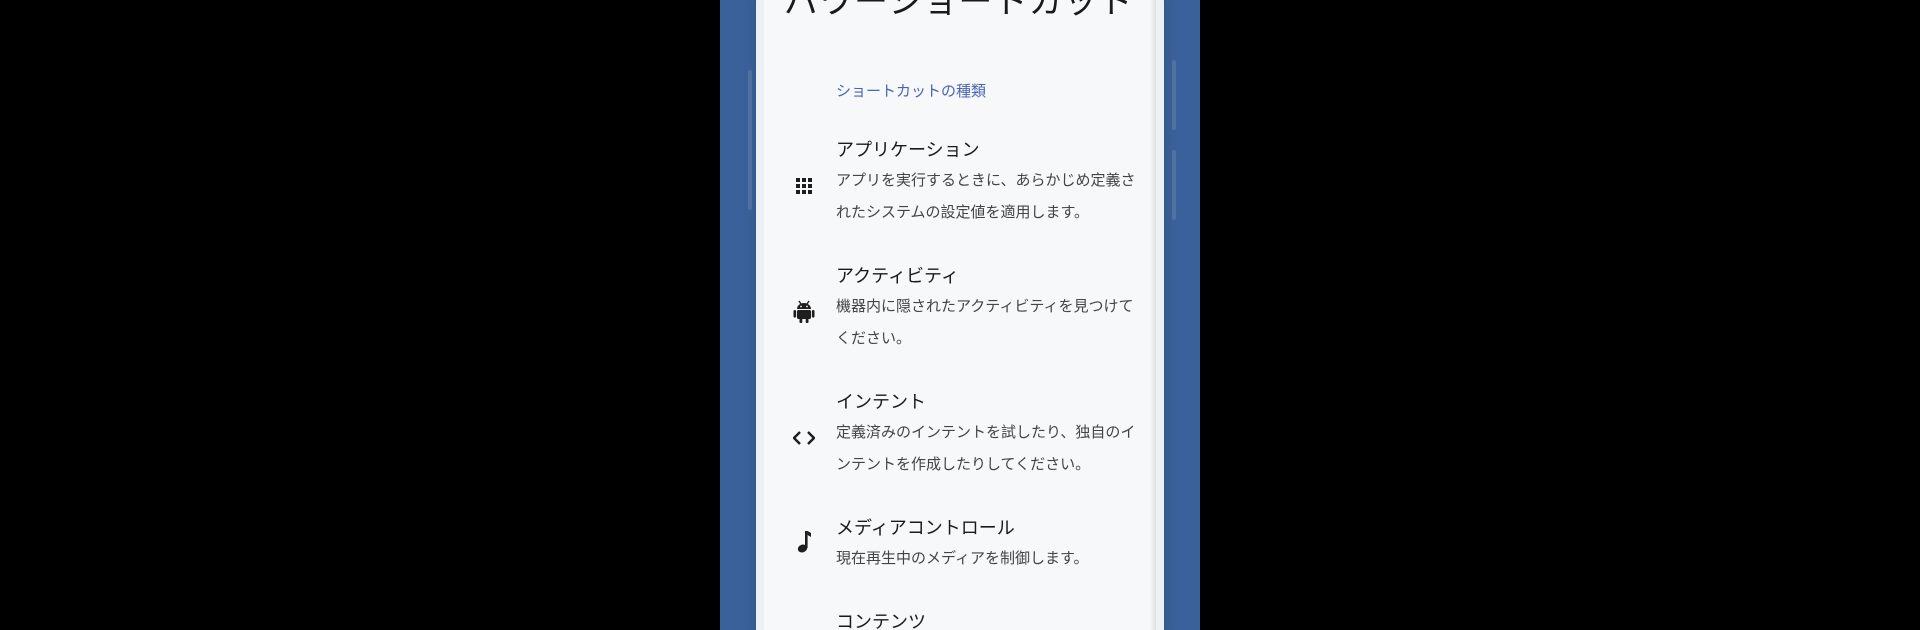 The image size is (1920, 630). What do you see at coordinates (881, 402) in the screenshot?
I see `item-title: インテント` at bounding box center [881, 402].